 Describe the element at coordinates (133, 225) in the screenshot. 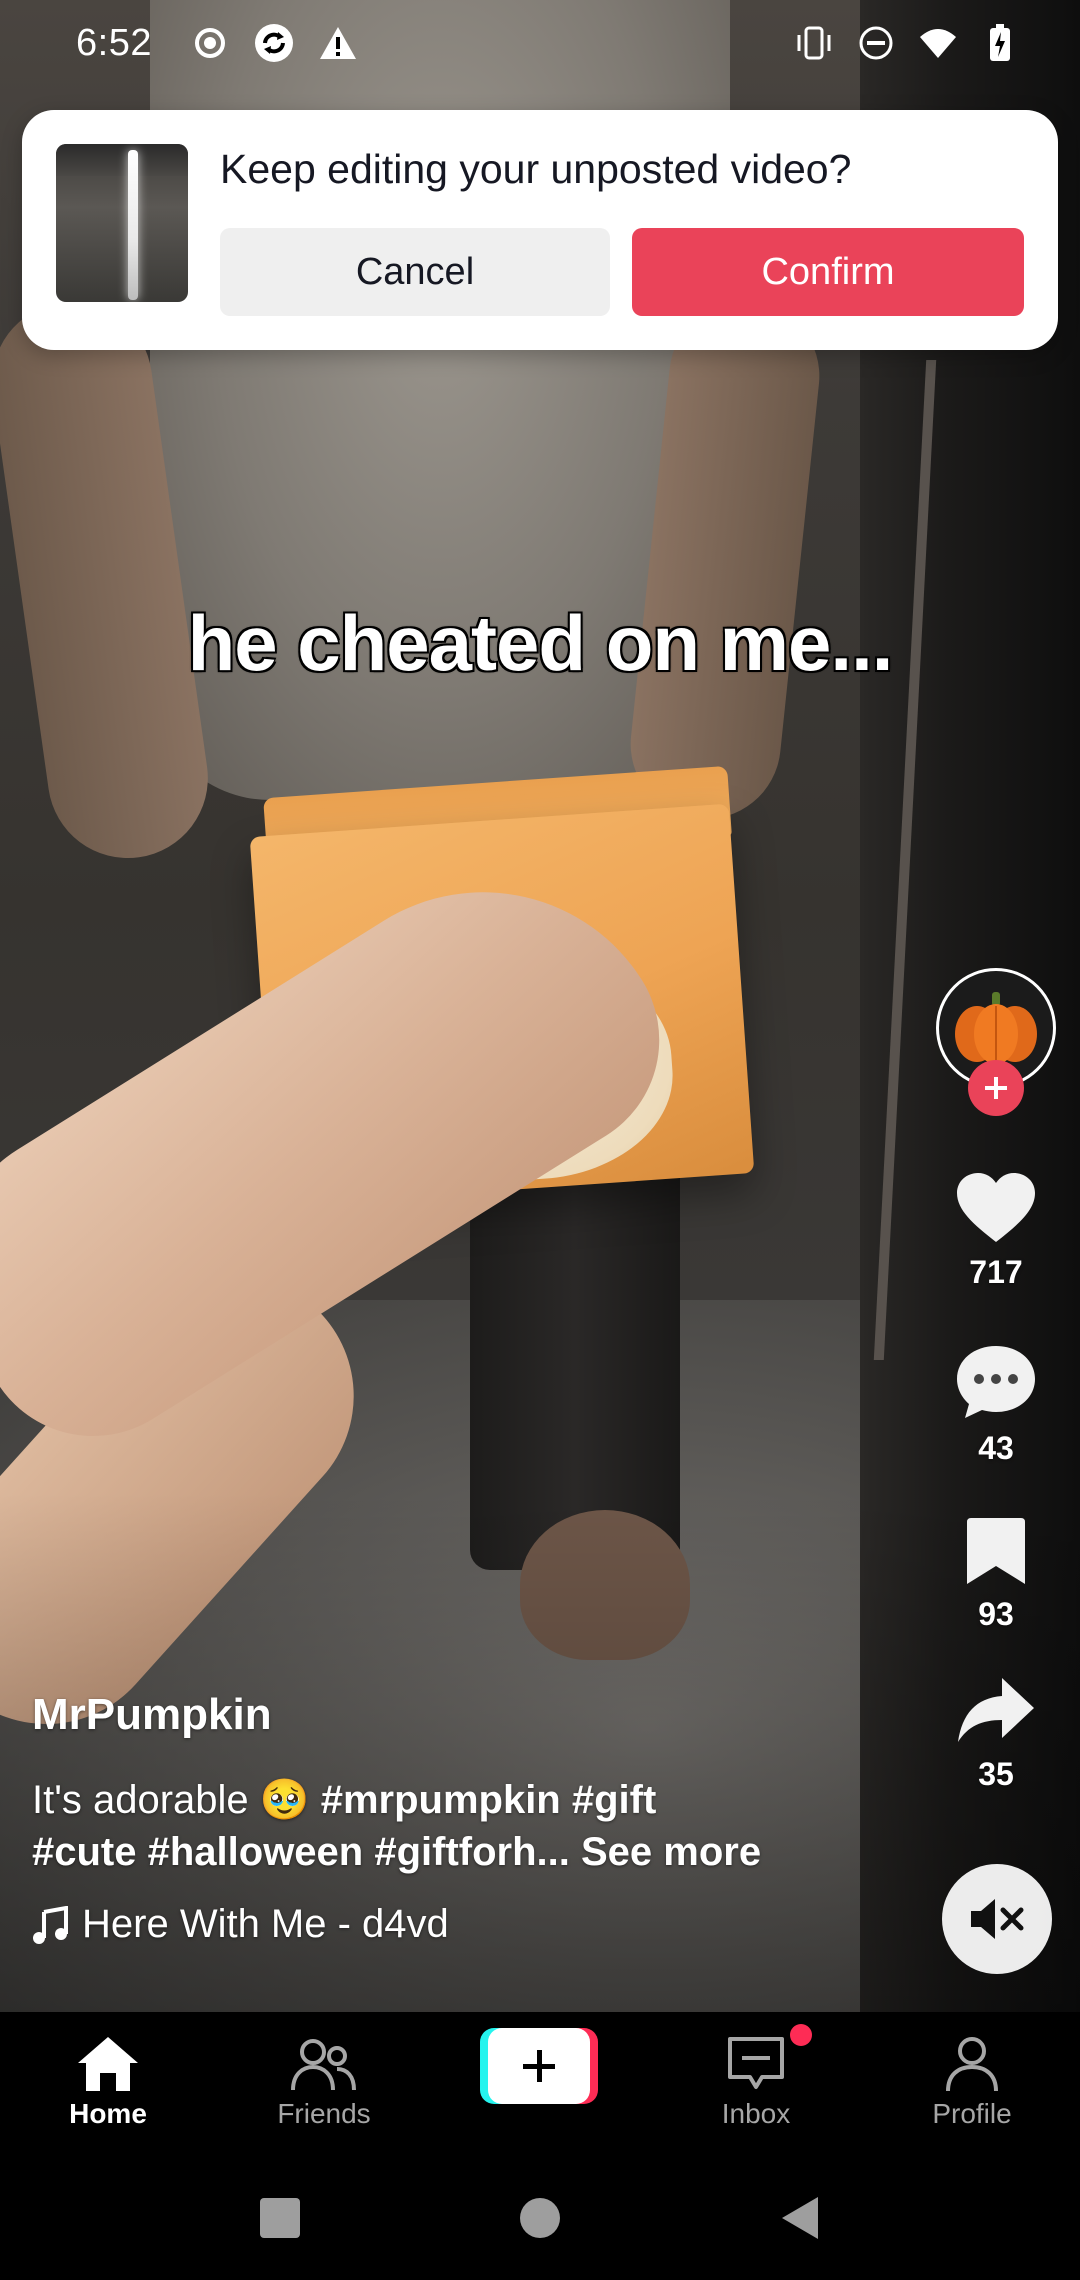

I see `draft-thumbnail-light` at that location.